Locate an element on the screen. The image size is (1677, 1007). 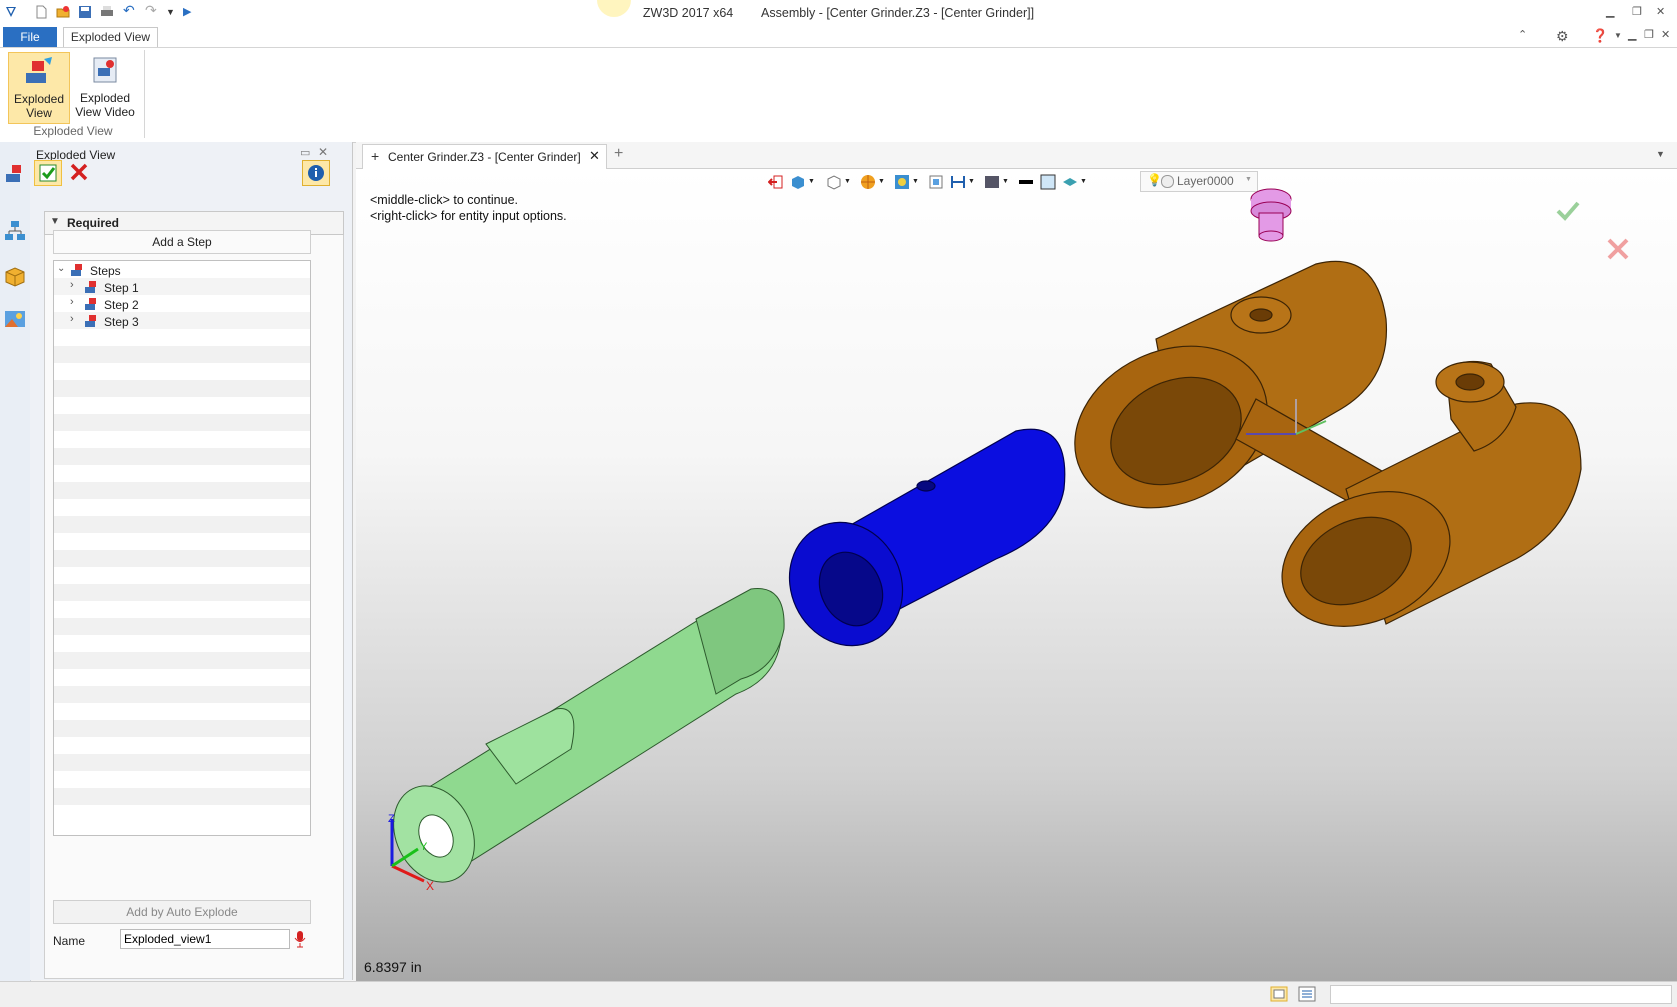
list-view-icon is located at coordinates (1307, 994).